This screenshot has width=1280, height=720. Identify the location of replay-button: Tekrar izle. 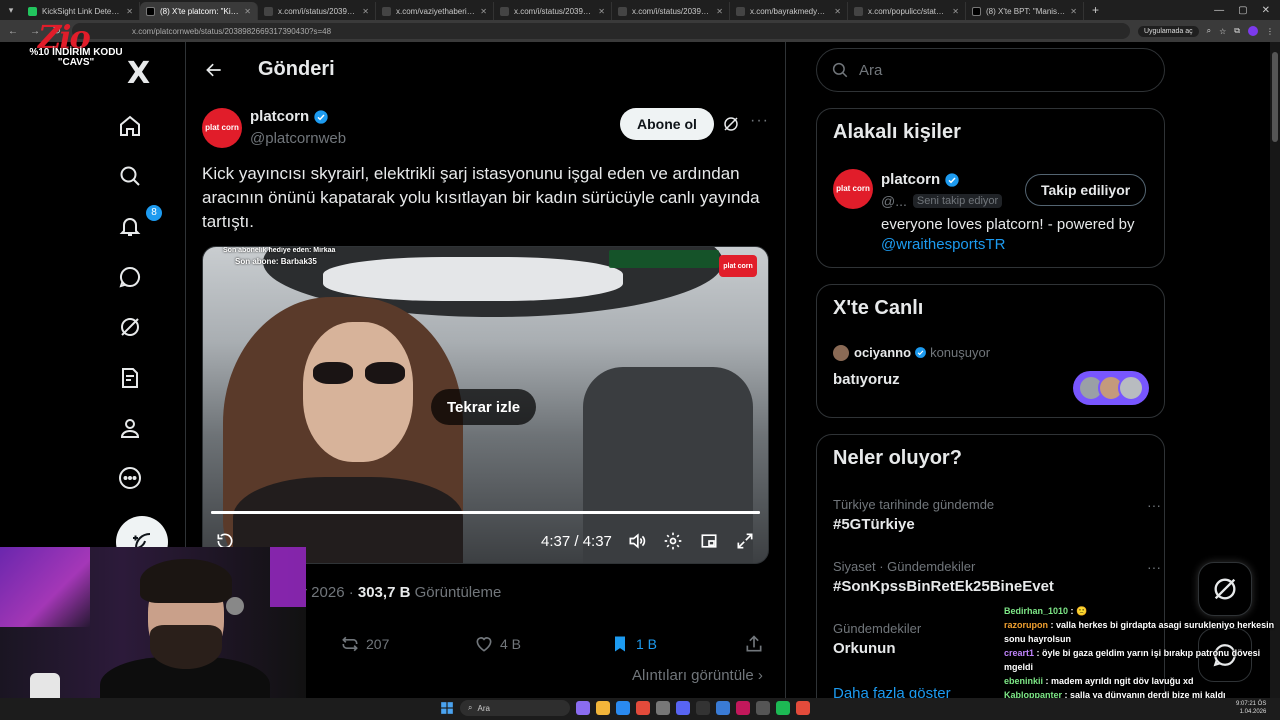
(484, 407).